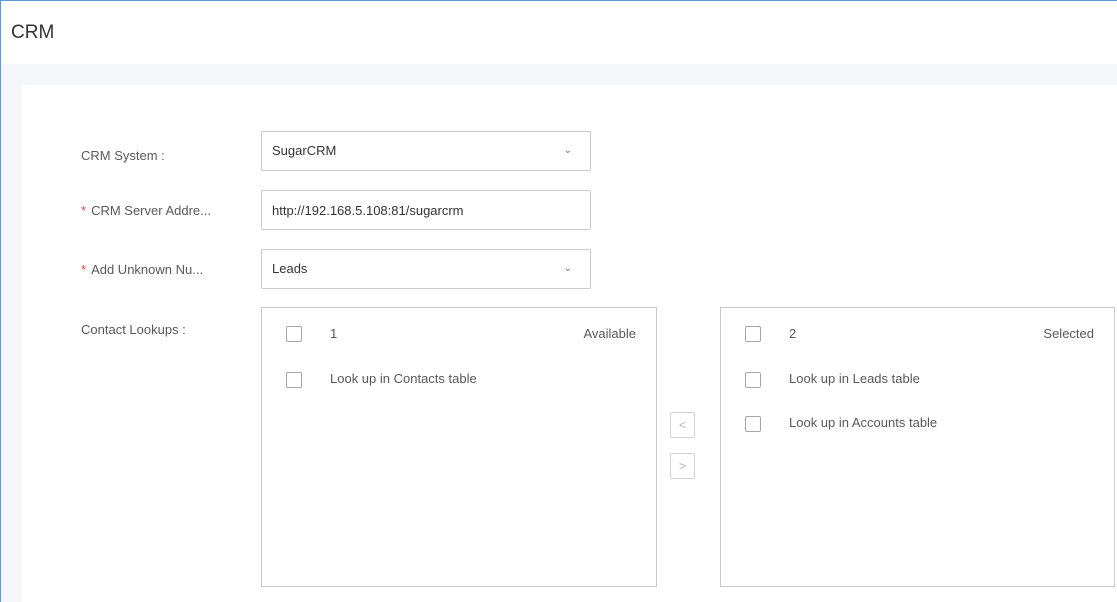  Describe the element at coordinates (863, 422) in the screenshot. I see `list-item-label: Look up in Accounts table` at that location.